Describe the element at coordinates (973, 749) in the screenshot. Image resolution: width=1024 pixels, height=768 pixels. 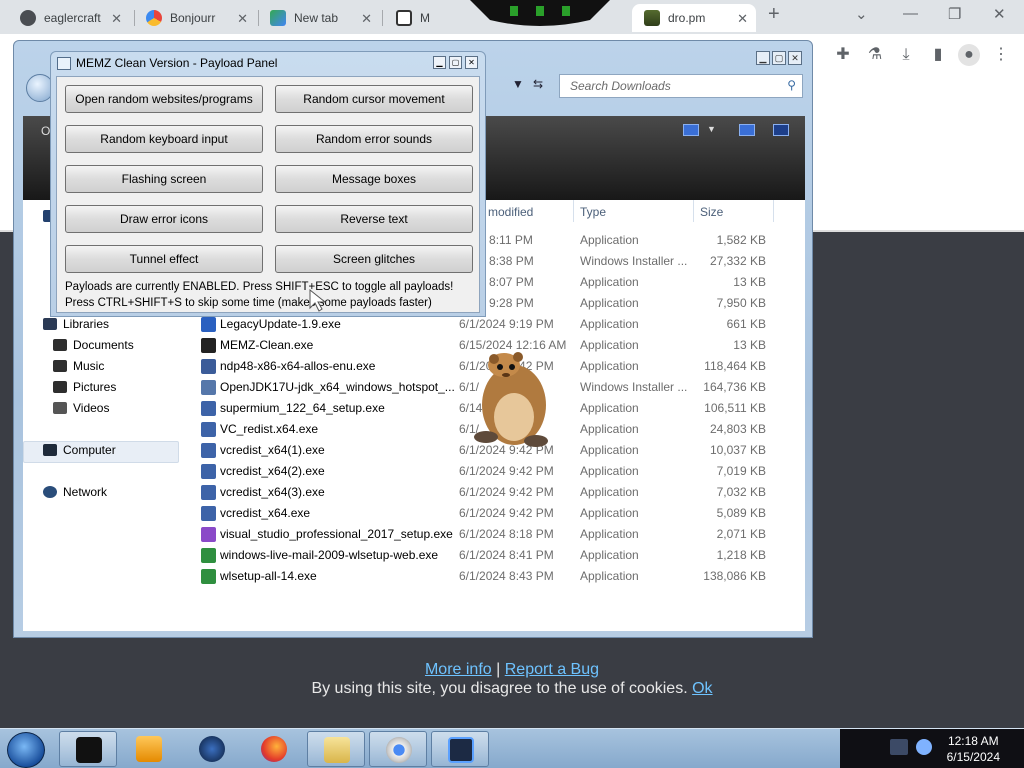
I see `taskbar-clock: 12:18 AM 6/15/2024` at that location.